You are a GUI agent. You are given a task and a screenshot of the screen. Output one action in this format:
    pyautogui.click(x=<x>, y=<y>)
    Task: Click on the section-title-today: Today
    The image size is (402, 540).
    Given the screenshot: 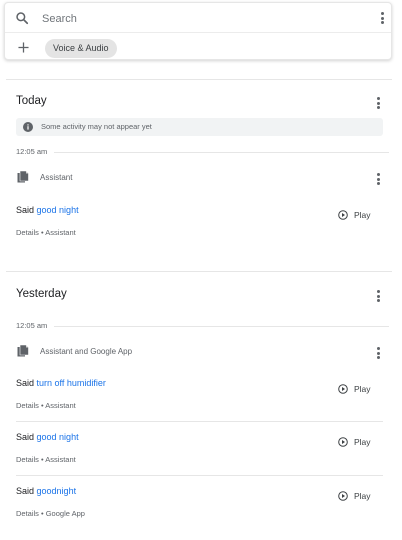 What is the action you would take?
    pyautogui.click(x=31, y=101)
    